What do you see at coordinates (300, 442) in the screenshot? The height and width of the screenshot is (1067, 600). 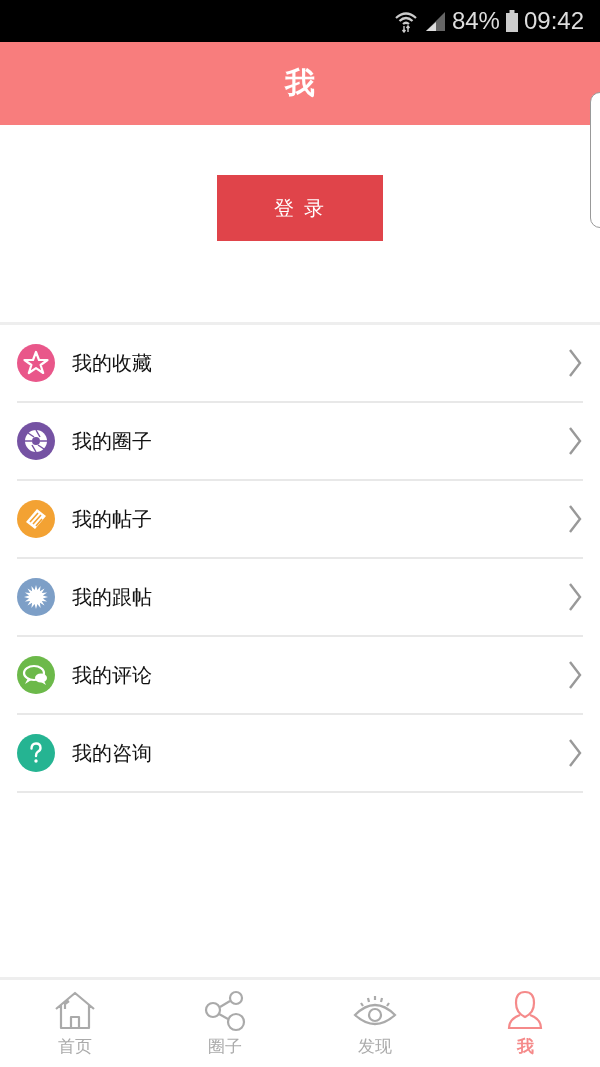 I see `menu-item: 我的圈子` at bounding box center [300, 442].